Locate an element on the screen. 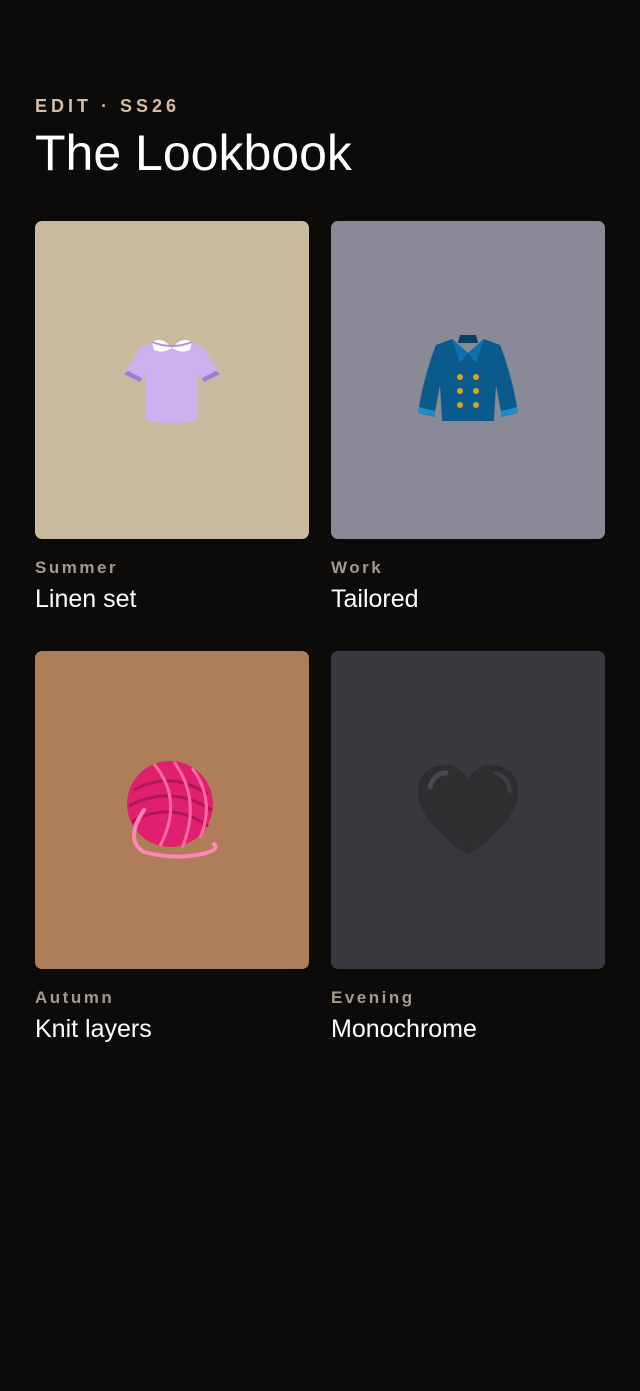  coat-icon is located at coordinates (468, 380).